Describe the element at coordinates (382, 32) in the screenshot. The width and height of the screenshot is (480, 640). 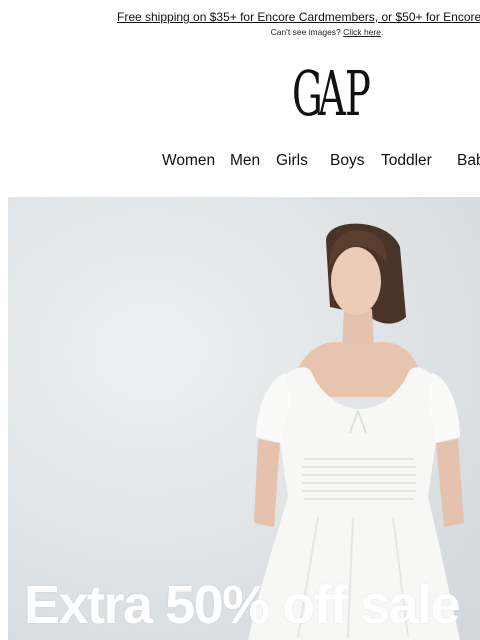
I see `images-notice-suffix: .` at that location.